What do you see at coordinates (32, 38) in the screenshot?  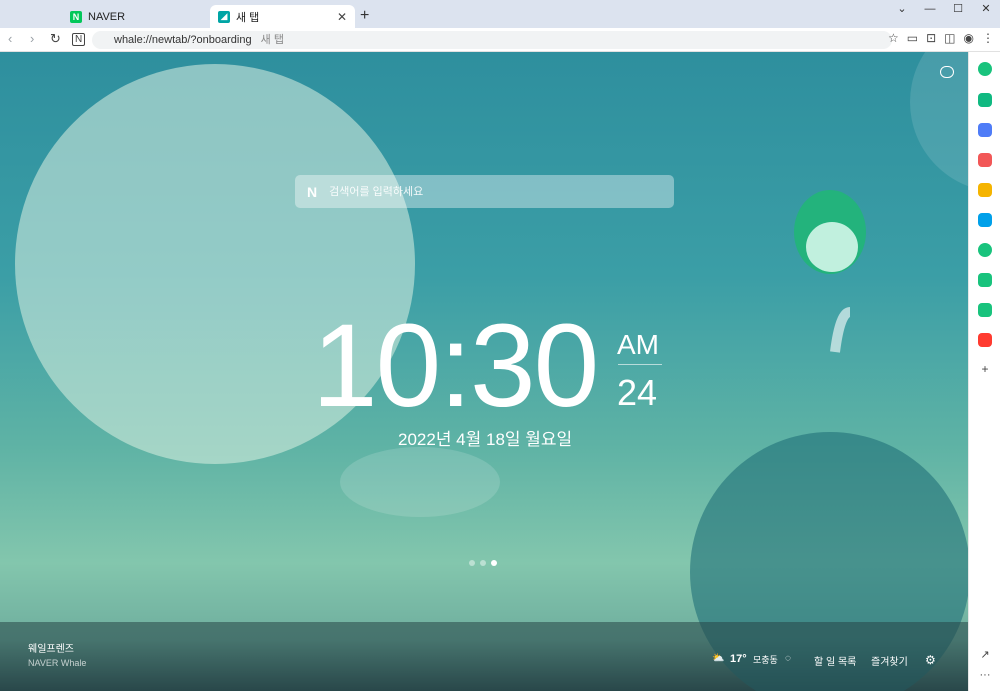 I see `forward-icon: ›` at bounding box center [32, 38].